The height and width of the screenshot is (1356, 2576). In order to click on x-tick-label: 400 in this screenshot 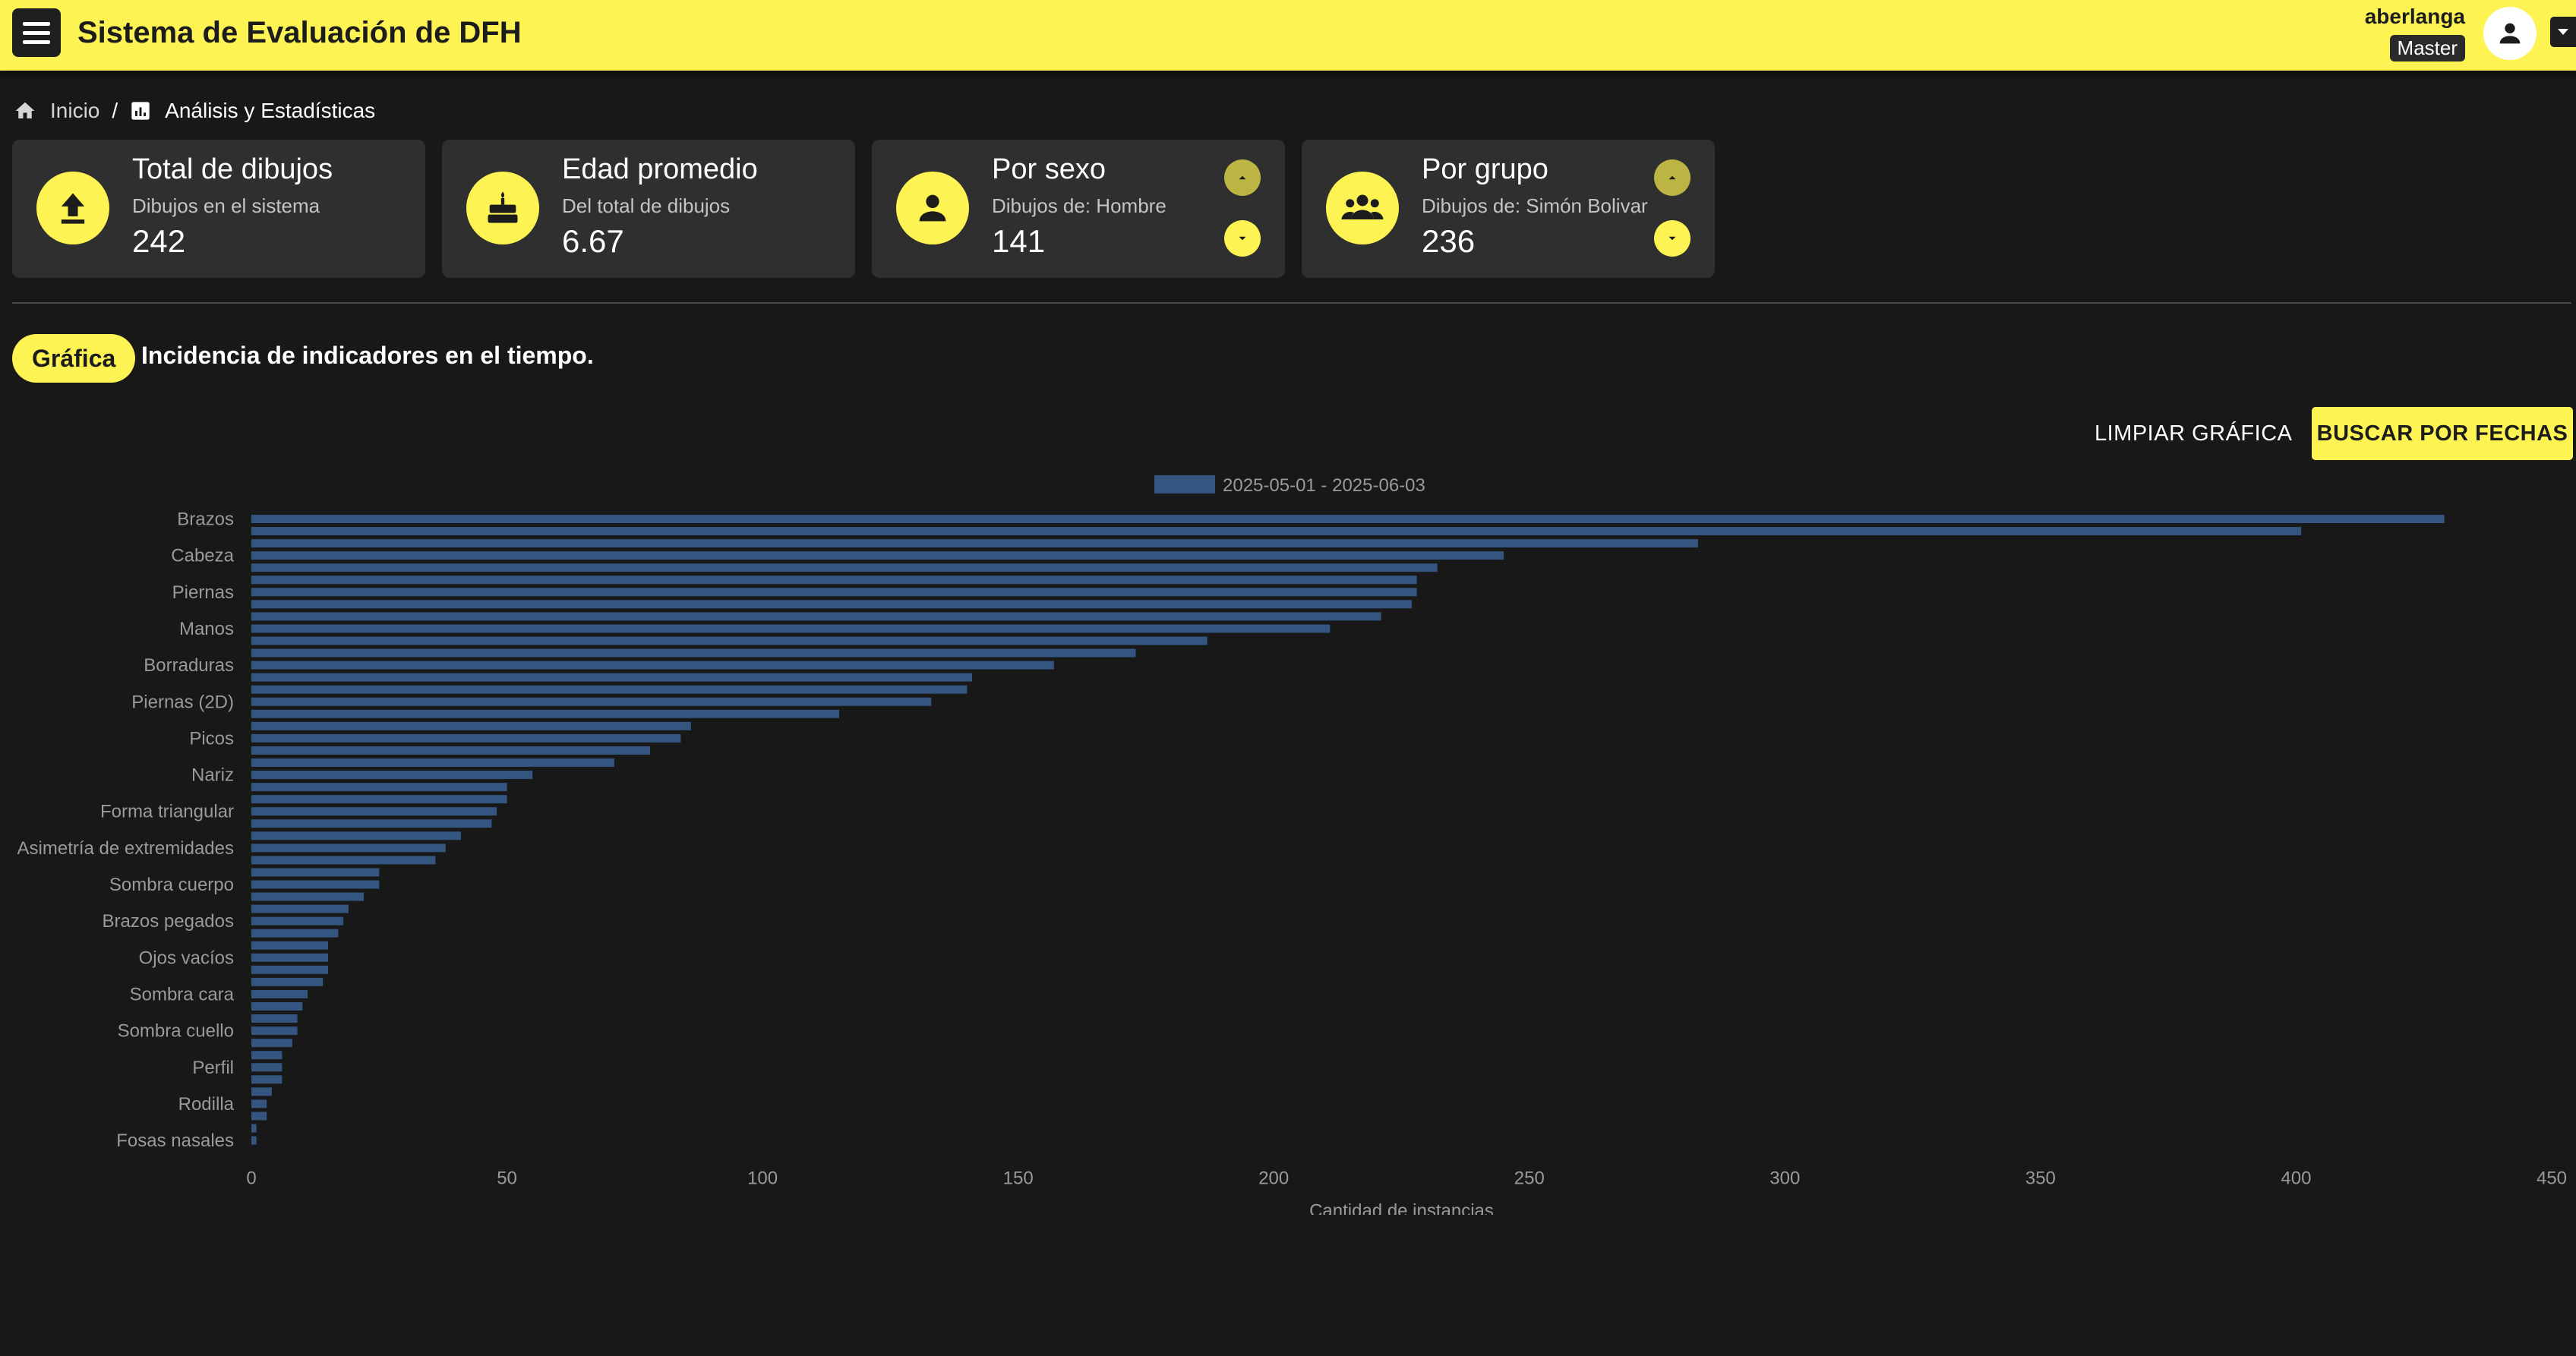, I will do `click(2296, 1178)`.